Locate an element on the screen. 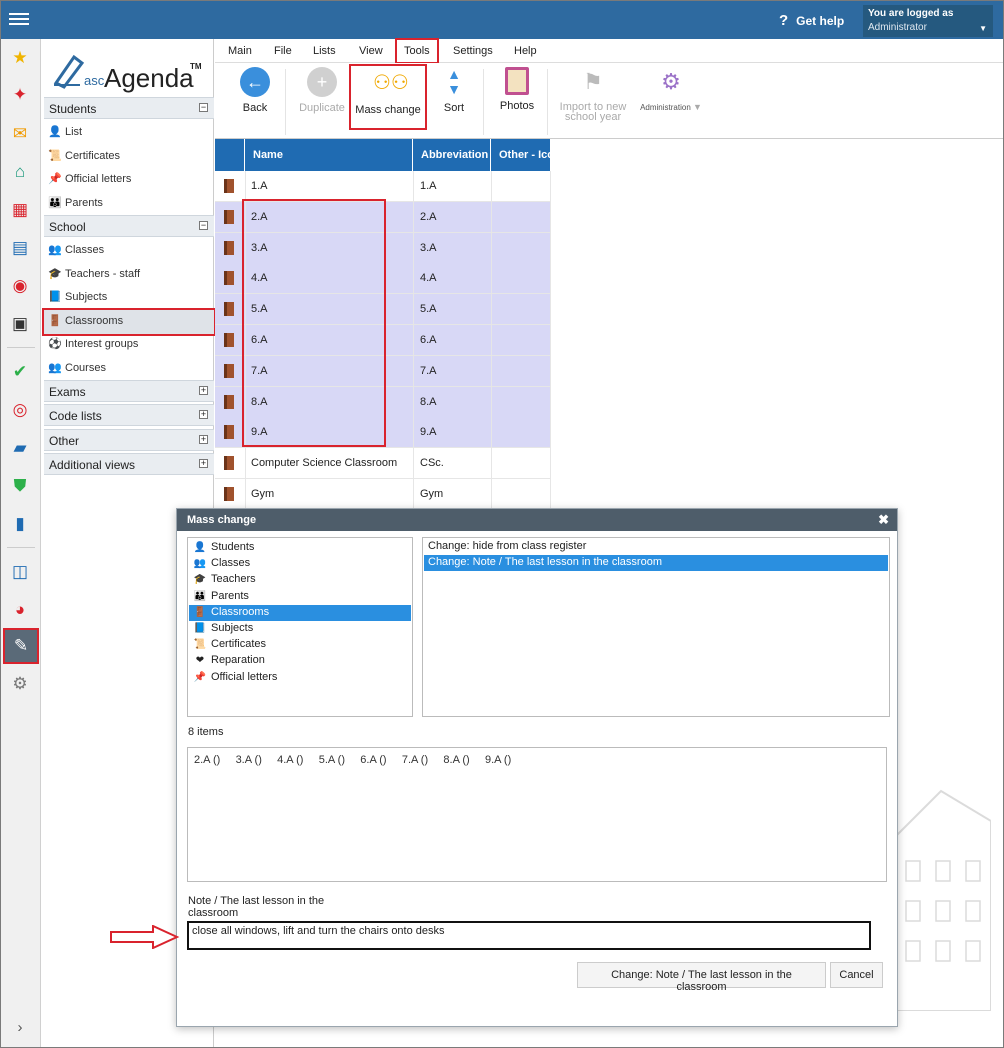  notebook-icon: ▤ is located at coordinates (20, 248).